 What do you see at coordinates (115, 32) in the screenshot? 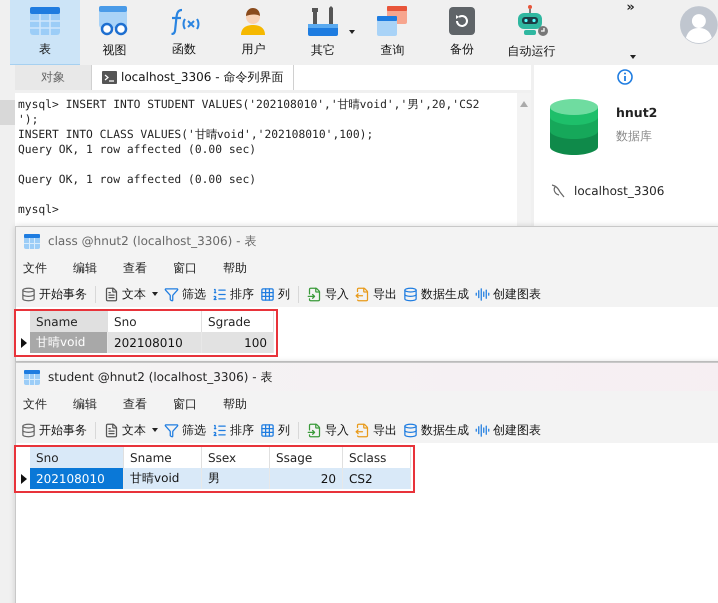
I see `toolbar-button: 视图` at bounding box center [115, 32].